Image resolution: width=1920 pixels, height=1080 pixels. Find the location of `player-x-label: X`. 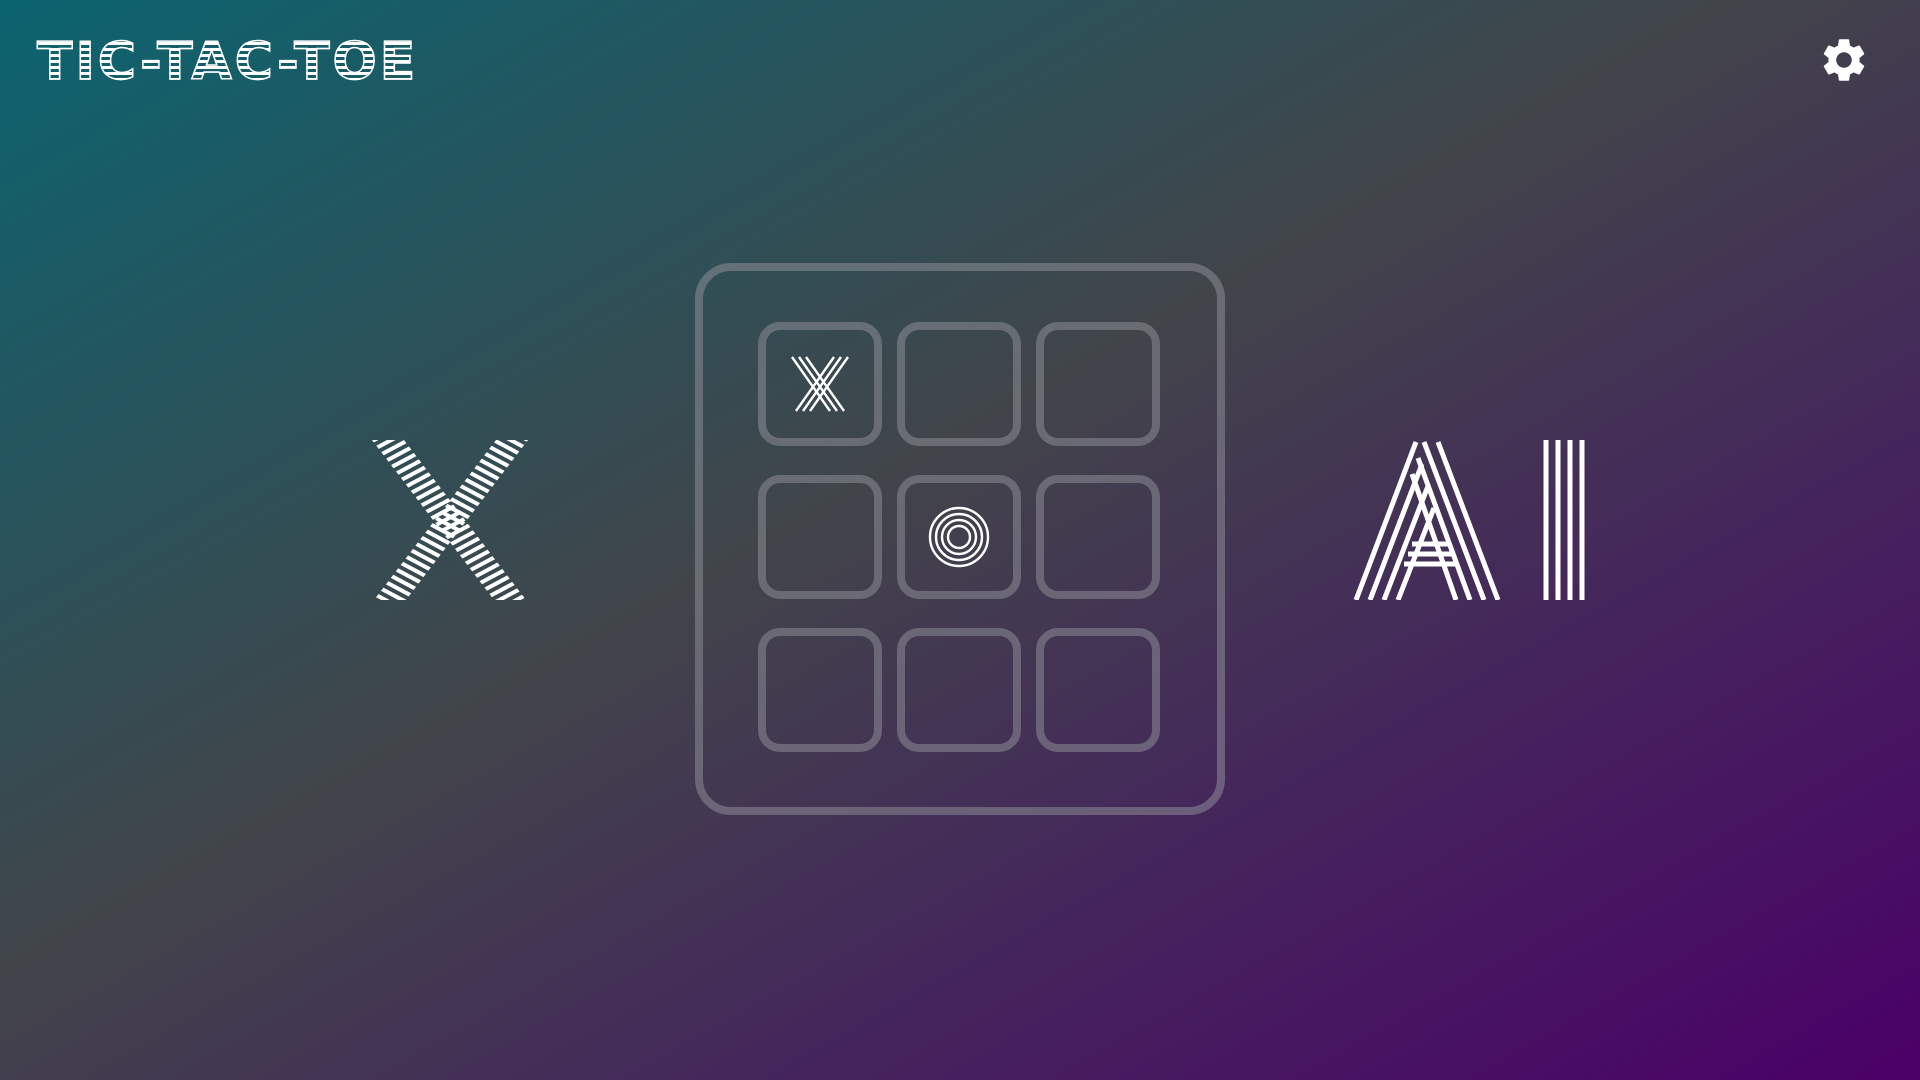

player-x-label: X is located at coordinates (450, 520).